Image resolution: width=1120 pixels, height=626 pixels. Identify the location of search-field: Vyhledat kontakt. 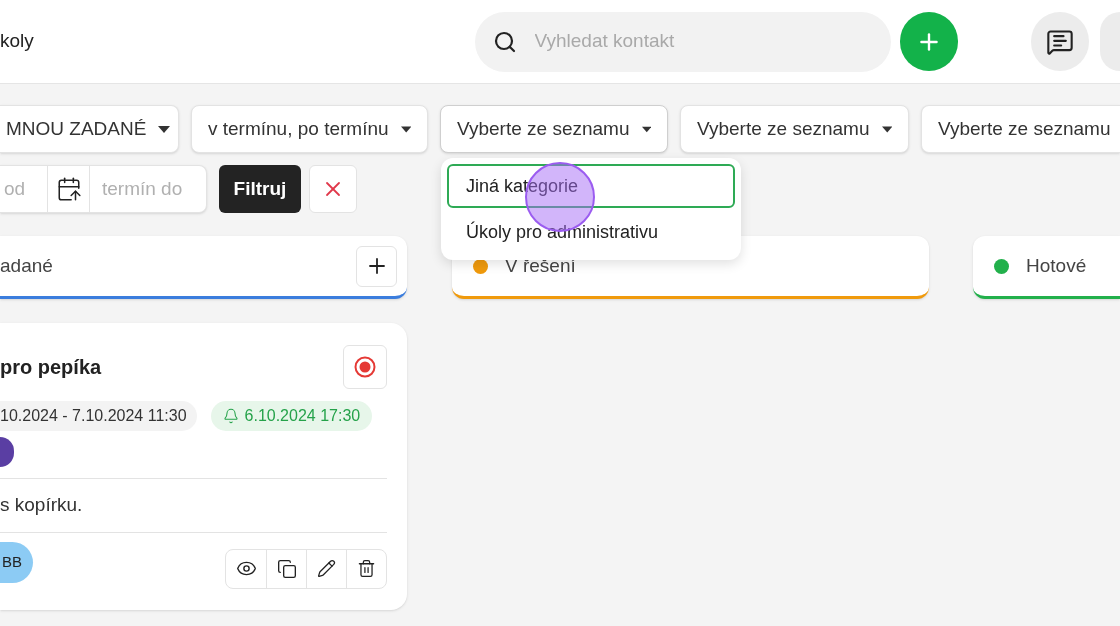
(683, 41).